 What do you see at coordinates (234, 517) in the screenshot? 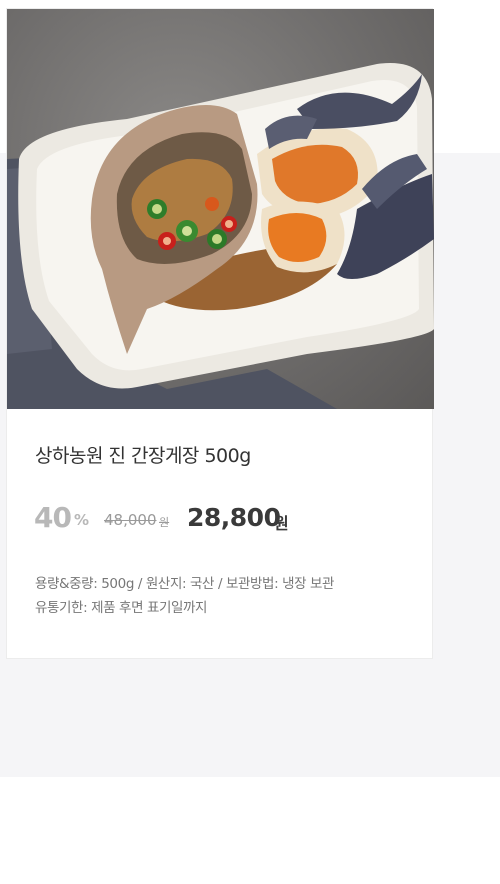
I see `sale-price: 28,800` at bounding box center [234, 517].